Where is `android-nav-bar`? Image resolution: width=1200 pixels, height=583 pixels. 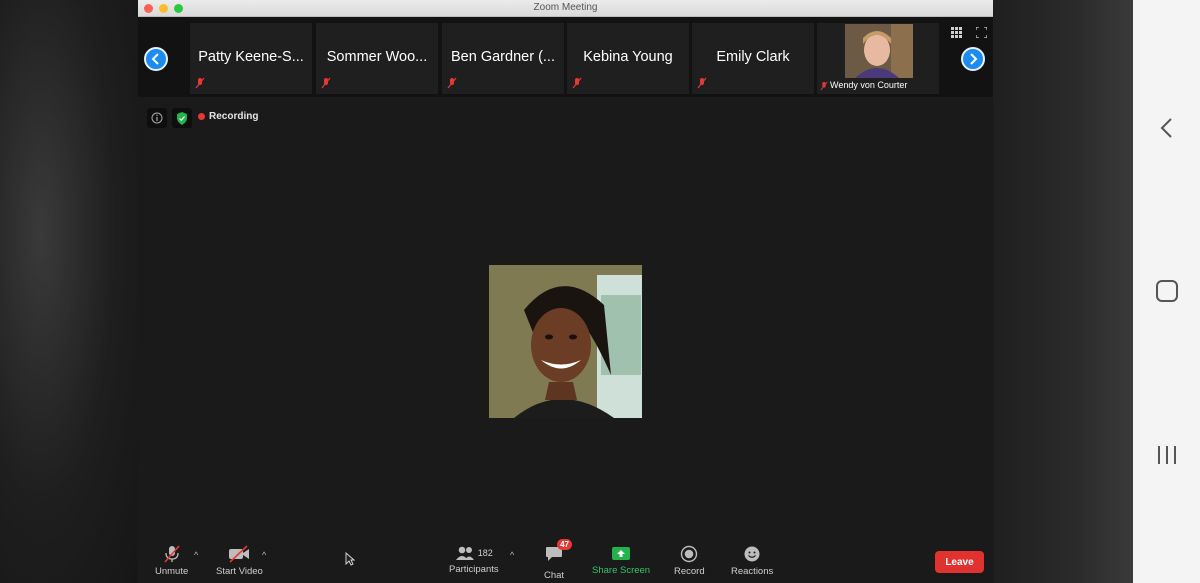 android-nav-bar is located at coordinates (1166, 291).